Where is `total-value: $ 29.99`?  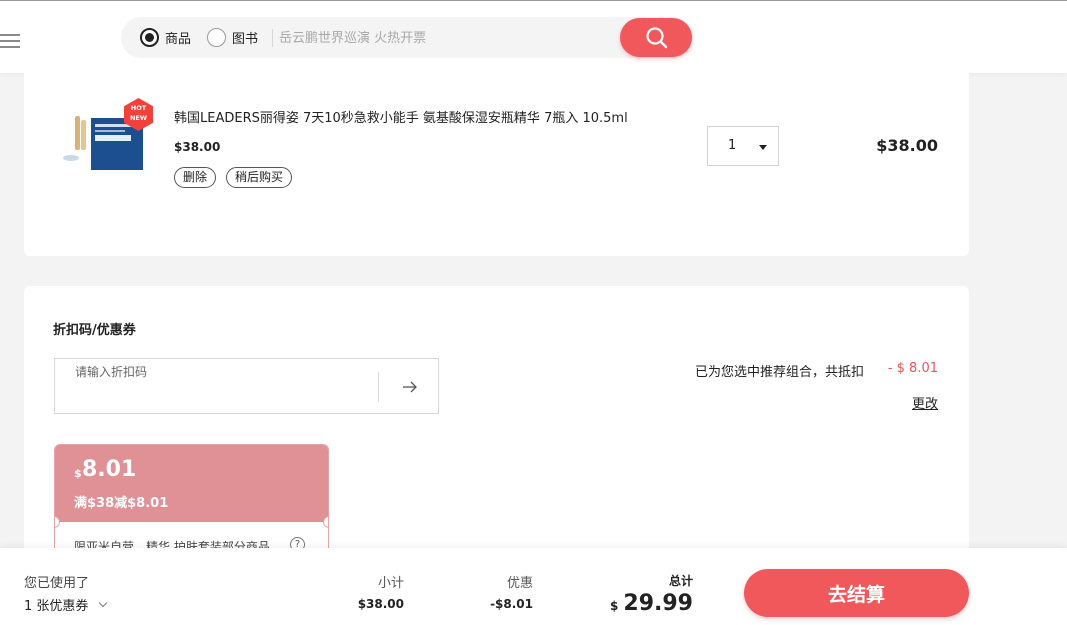 total-value: $ 29.99 is located at coordinates (651, 603).